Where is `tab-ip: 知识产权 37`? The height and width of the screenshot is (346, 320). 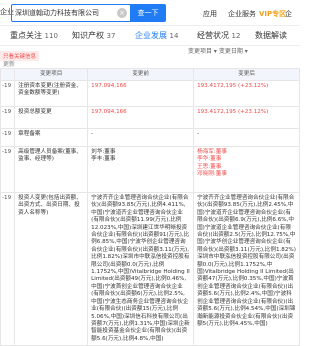 tab-ip: 知识产权 37 is located at coordinates (93, 35).